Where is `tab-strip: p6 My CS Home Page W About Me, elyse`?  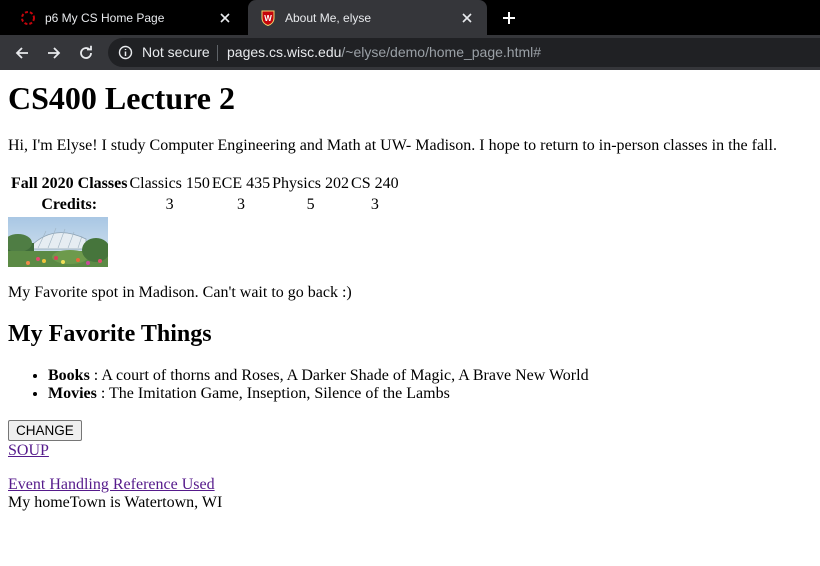
tab-strip: p6 My CS Home Page W About Me, elyse is located at coordinates (410, 17).